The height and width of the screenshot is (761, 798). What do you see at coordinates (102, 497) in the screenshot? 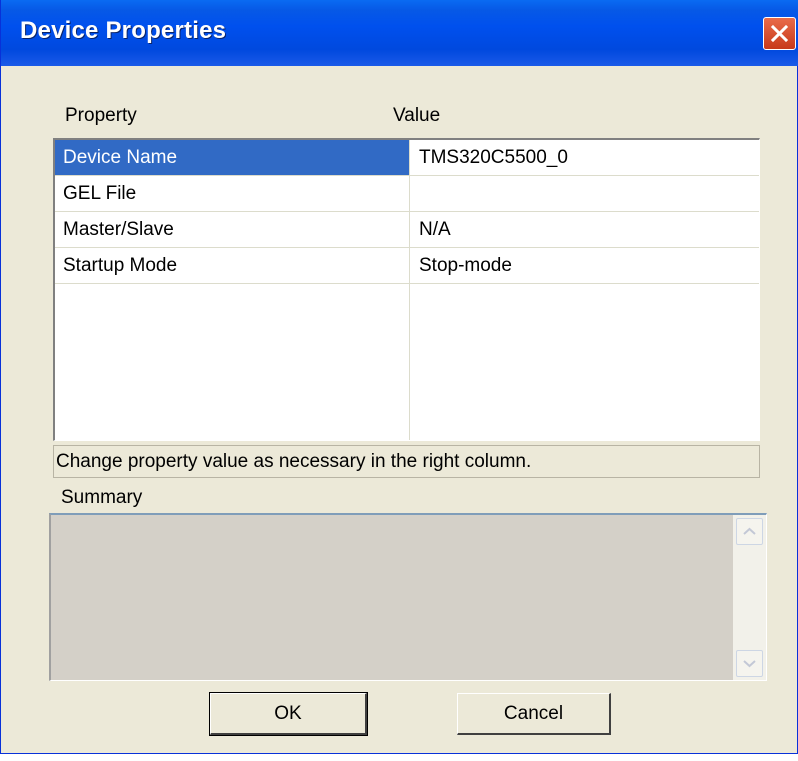
I see `summary-label: Summary` at bounding box center [102, 497].